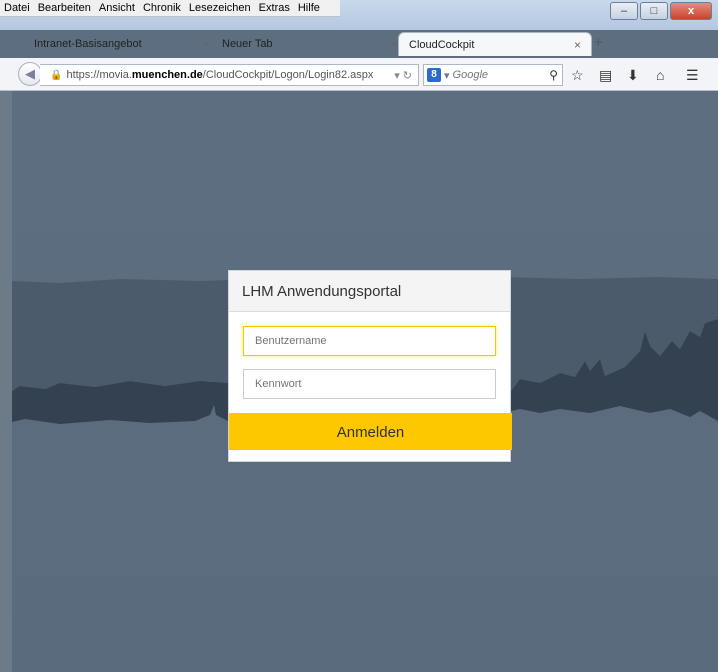  What do you see at coordinates (577, 75) in the screenshot?
I see `bookmark-star-icon: ☆` at bounding box center [577, 75].